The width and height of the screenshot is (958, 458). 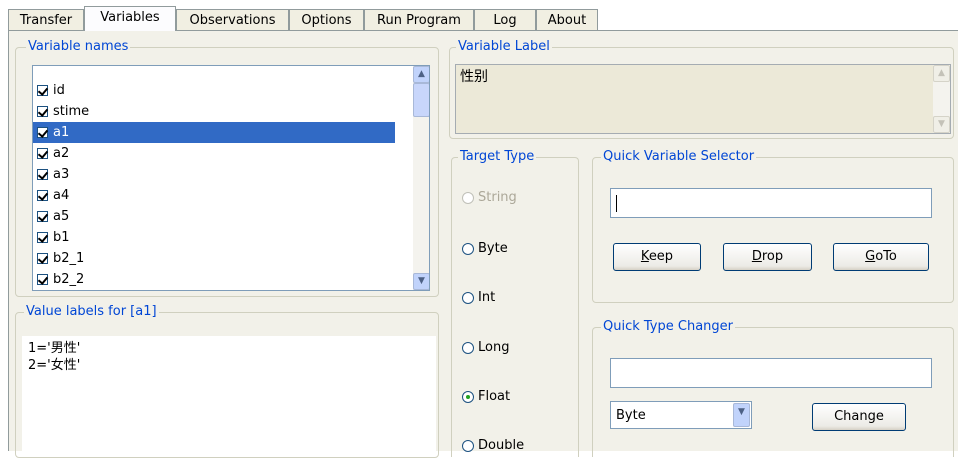 I want to click on variable-names-scrollbar: ▲ ▼, so click(x=421, y=178).